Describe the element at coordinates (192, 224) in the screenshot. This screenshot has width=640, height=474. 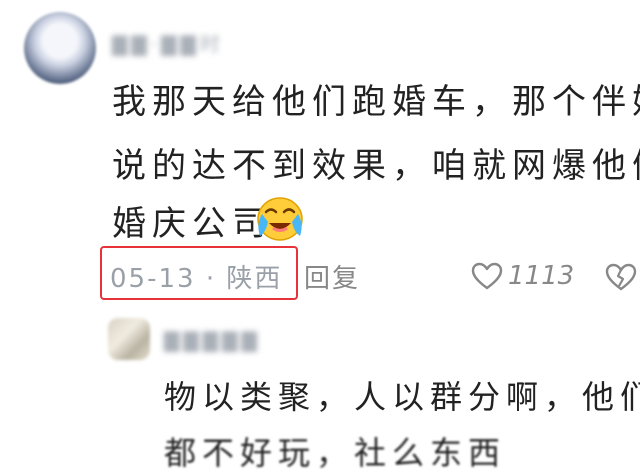
I see `comment-text-line-3: 婚庆公司` at that location.